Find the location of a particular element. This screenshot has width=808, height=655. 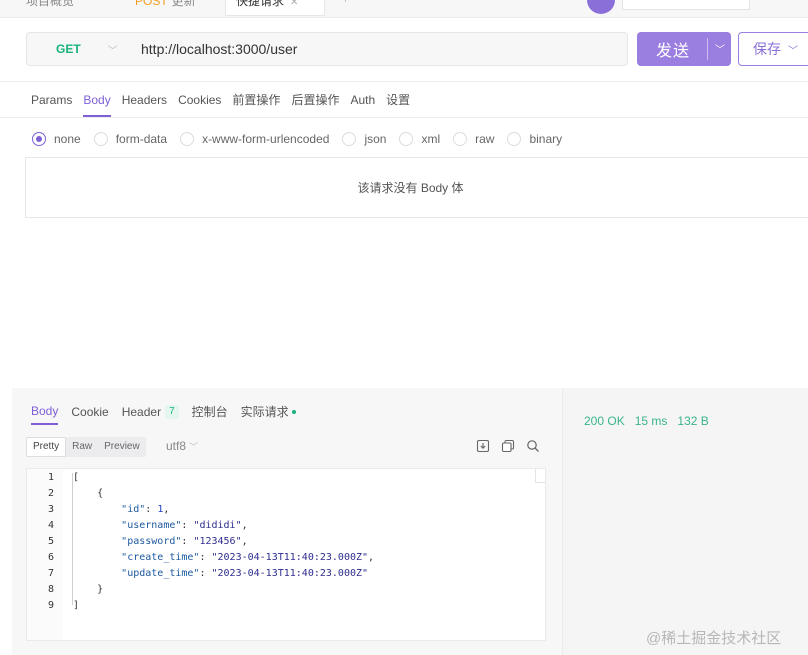

tab-method: POST is located at coordinates (151, 4).